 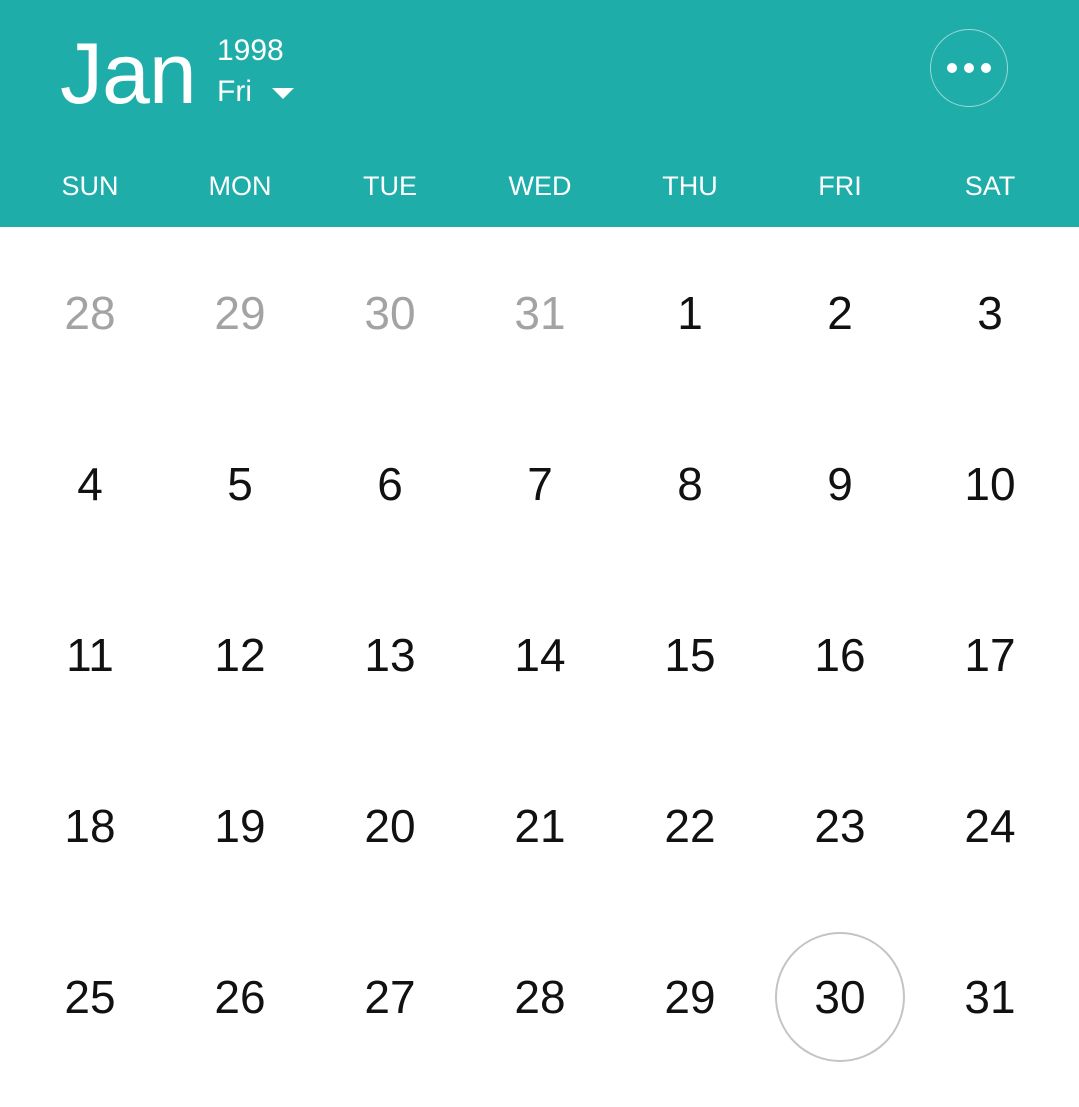 I want to click on day-number: 20, so click(x=390, y=825).